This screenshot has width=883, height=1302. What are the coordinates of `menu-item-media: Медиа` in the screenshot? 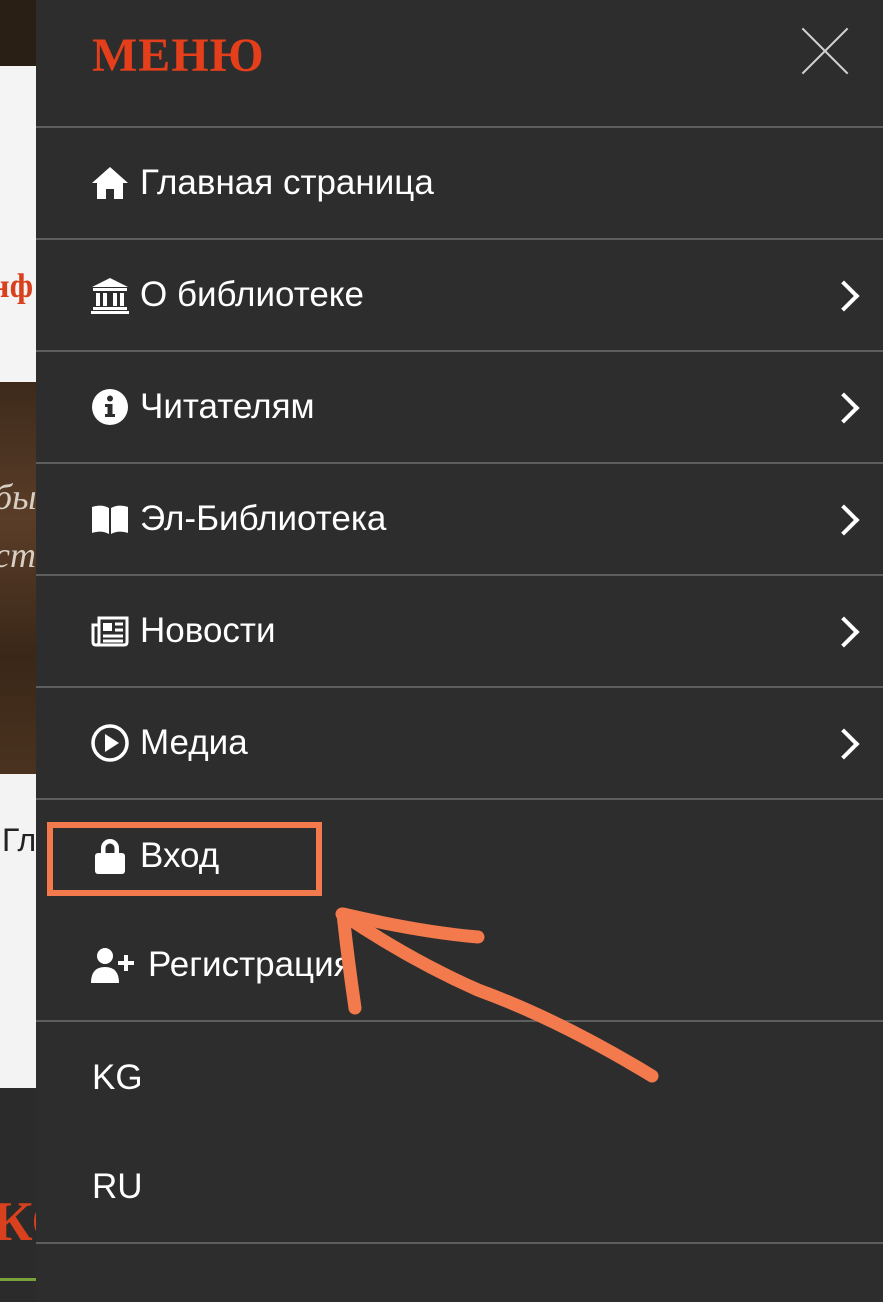 It's located at (459, 744).